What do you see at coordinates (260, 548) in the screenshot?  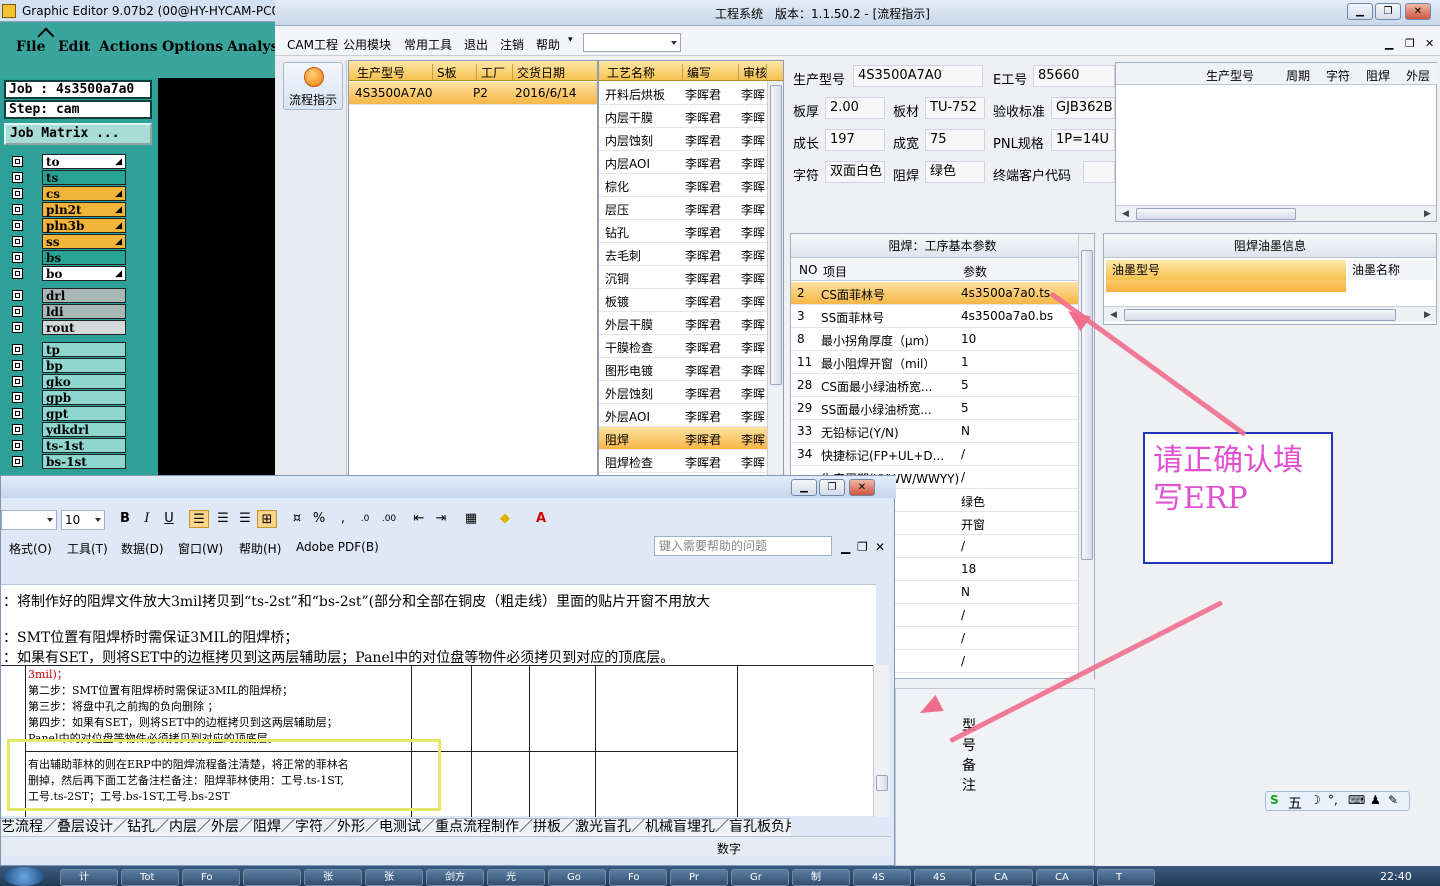 I see `menu-help: 帮助(H)` at bounding box center [260, 548].